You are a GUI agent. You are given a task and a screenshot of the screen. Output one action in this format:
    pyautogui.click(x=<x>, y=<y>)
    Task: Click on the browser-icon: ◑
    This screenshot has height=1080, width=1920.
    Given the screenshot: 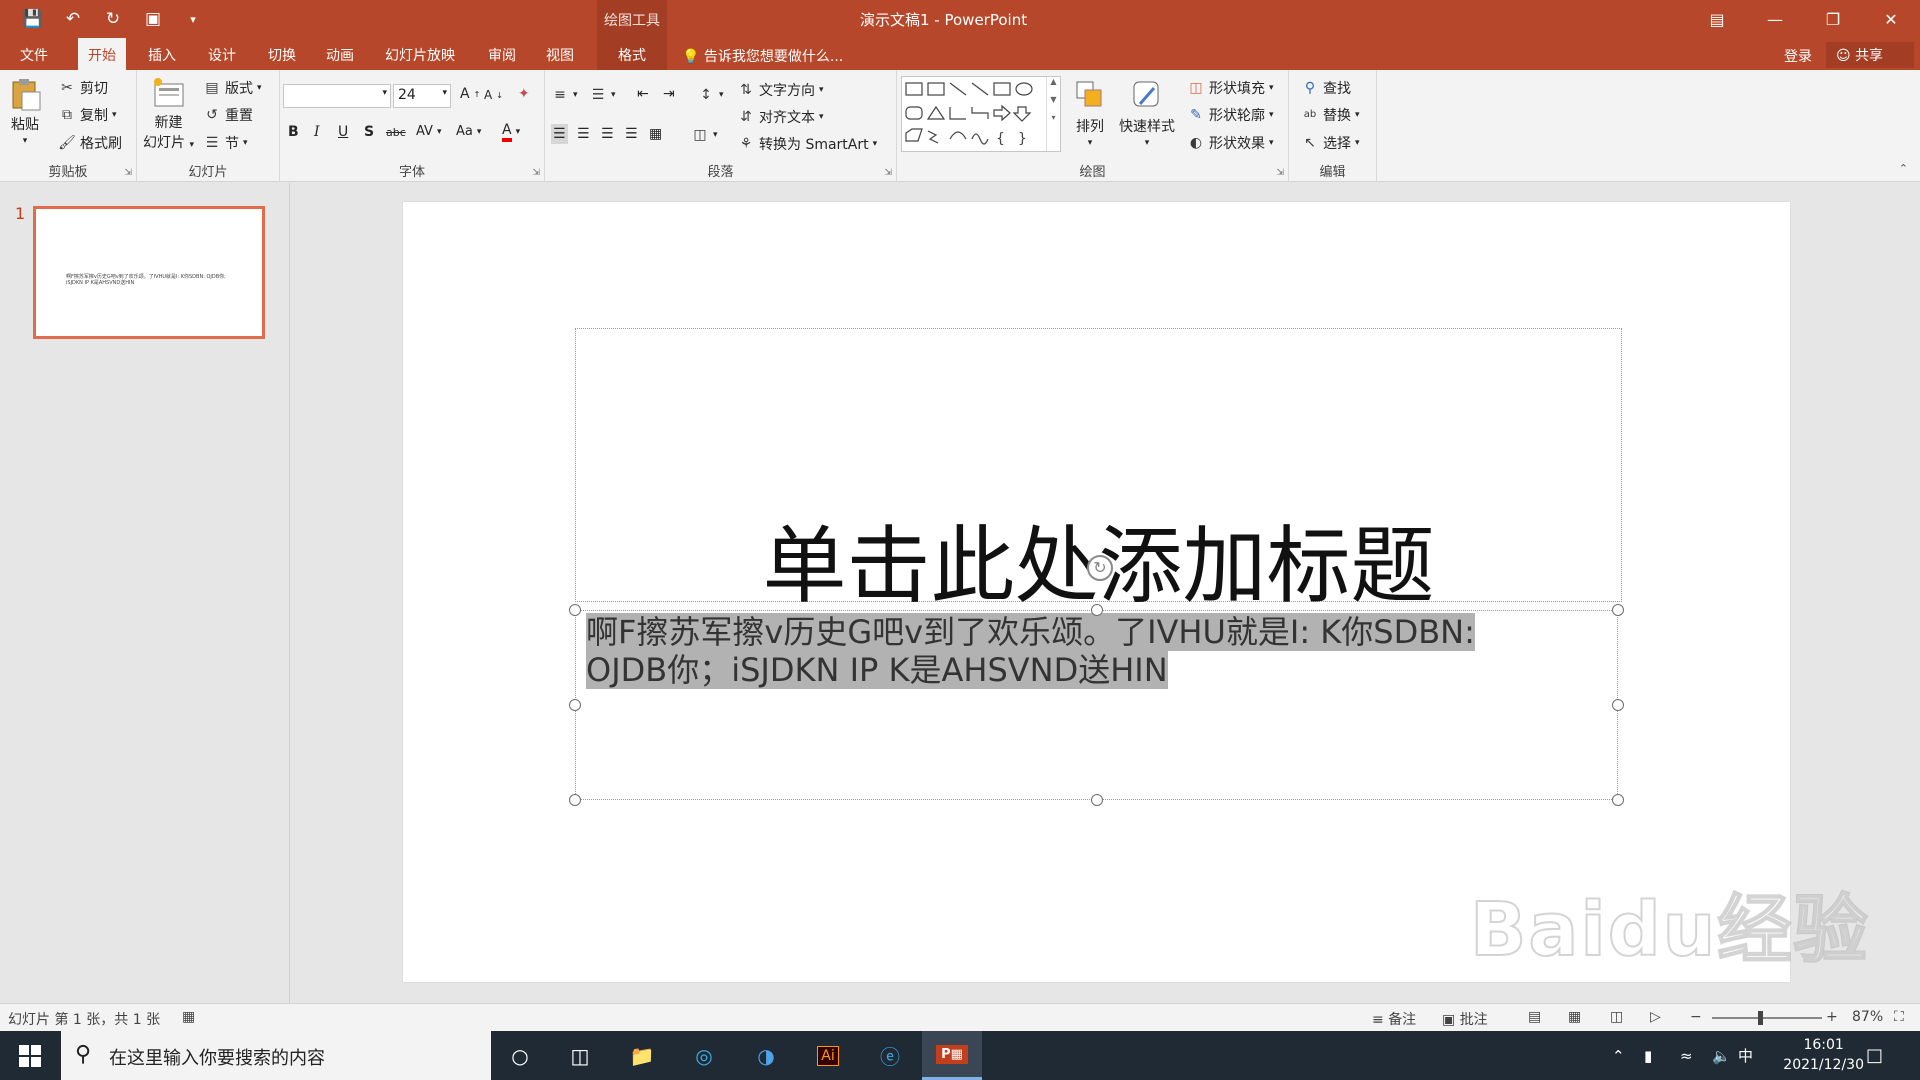 What is the action you would take?
    pyautogui.click(x=766, y=1055)
    